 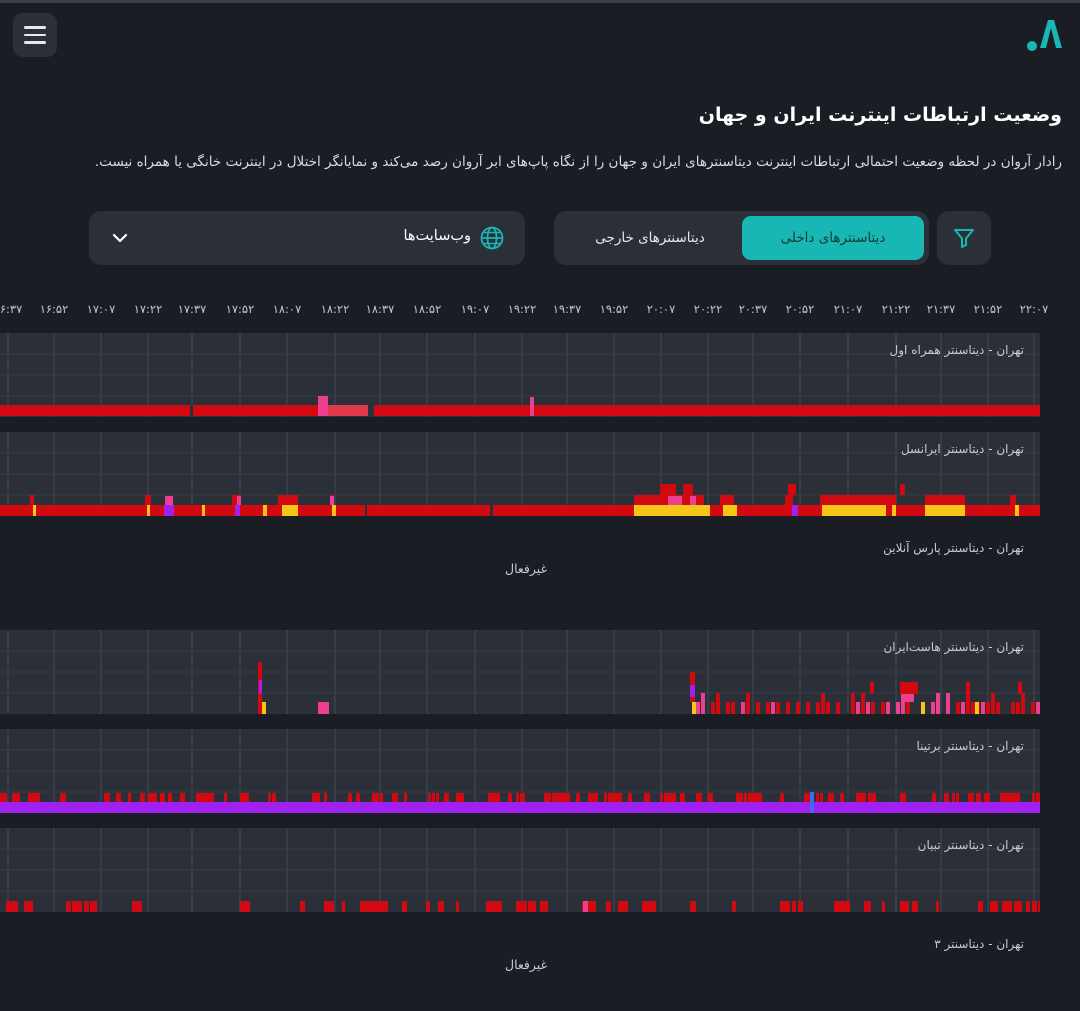 What do you see at coordinates (437, 236) in the screenshot?
I see `dropdown-label: وب‌سایت‌ها` at bounding box center [437, 236].